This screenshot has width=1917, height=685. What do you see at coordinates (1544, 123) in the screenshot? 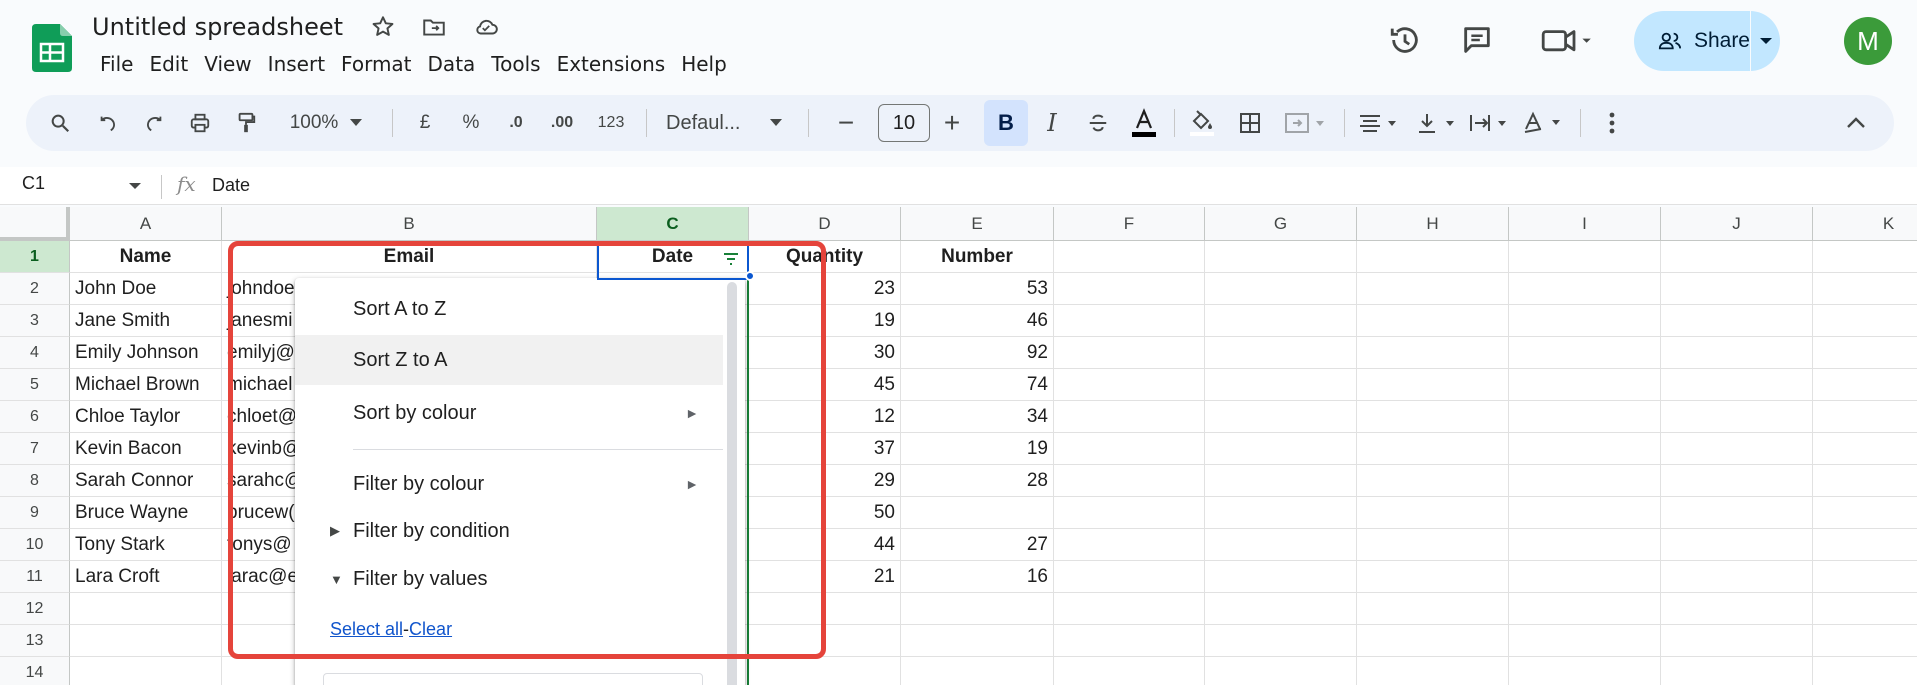
I see `text-rotation-icon` at bounding box center [1544, 123].